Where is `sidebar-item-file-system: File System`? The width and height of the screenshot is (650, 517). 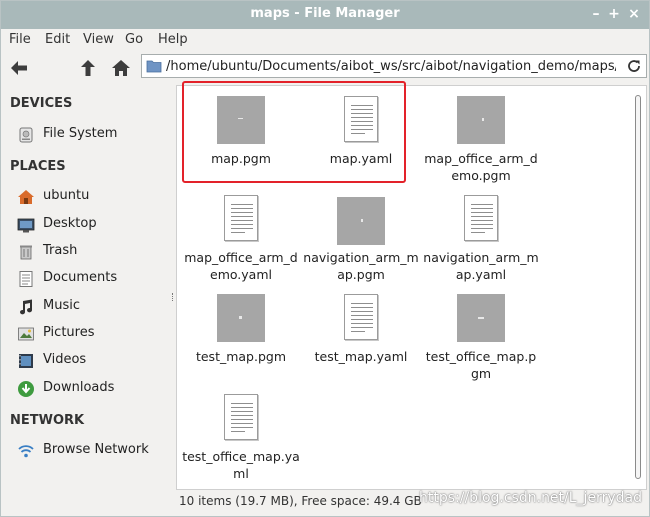 sidebar-item-file-system: File System is located at coordinates (92, 135).